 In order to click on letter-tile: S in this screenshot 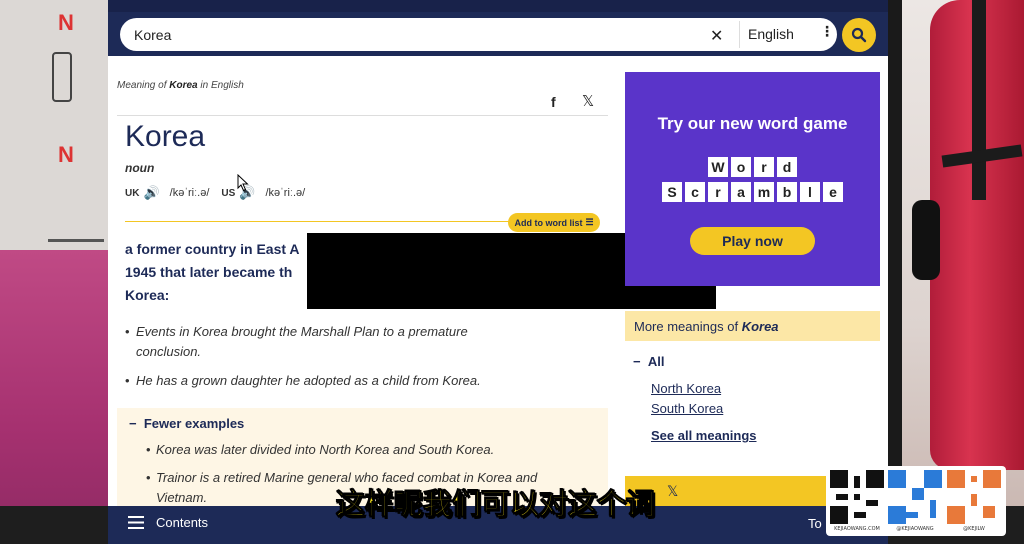, I will do `click(672, 192)`.